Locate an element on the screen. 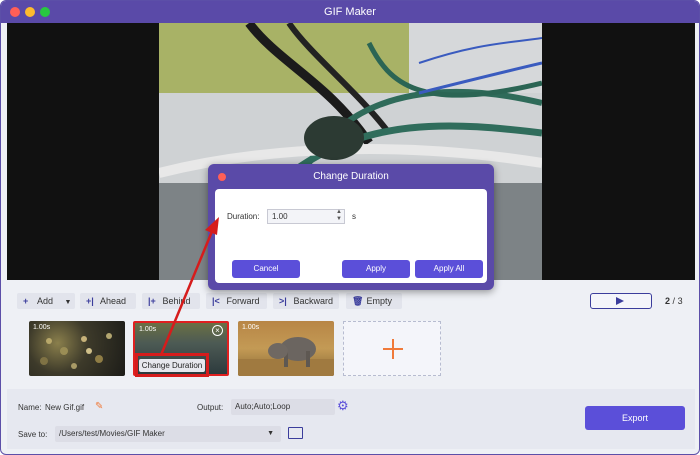  add-button: + Add ▼ is located at coordinates (46, 301).